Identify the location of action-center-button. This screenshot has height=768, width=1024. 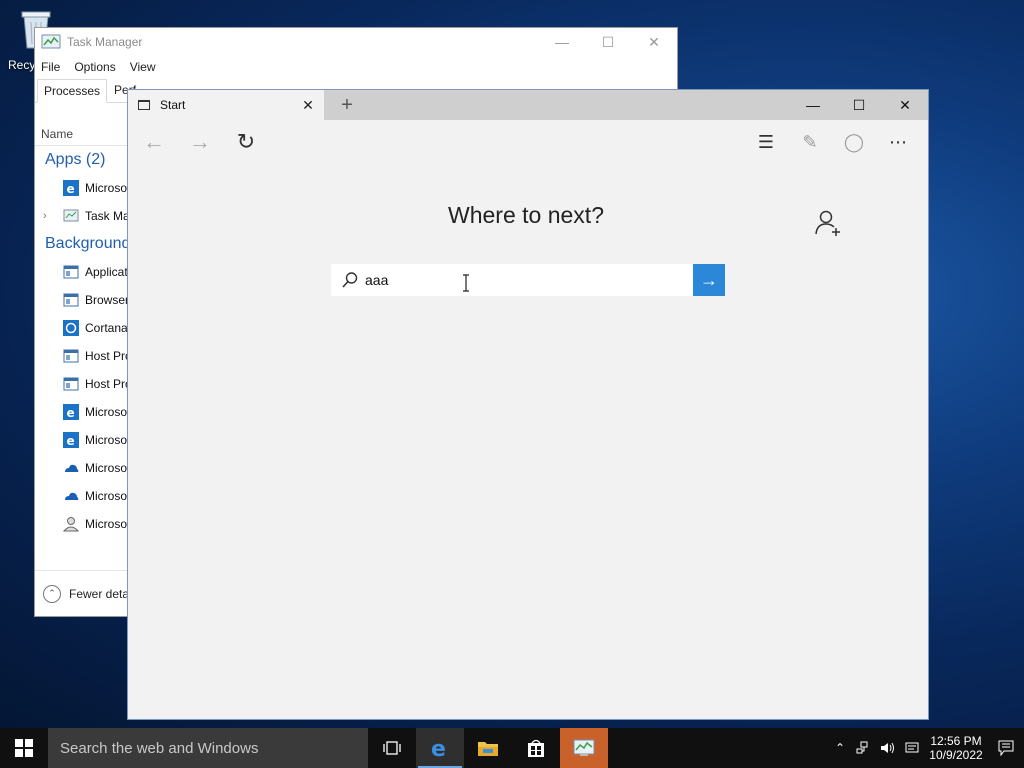
(1006, 748).